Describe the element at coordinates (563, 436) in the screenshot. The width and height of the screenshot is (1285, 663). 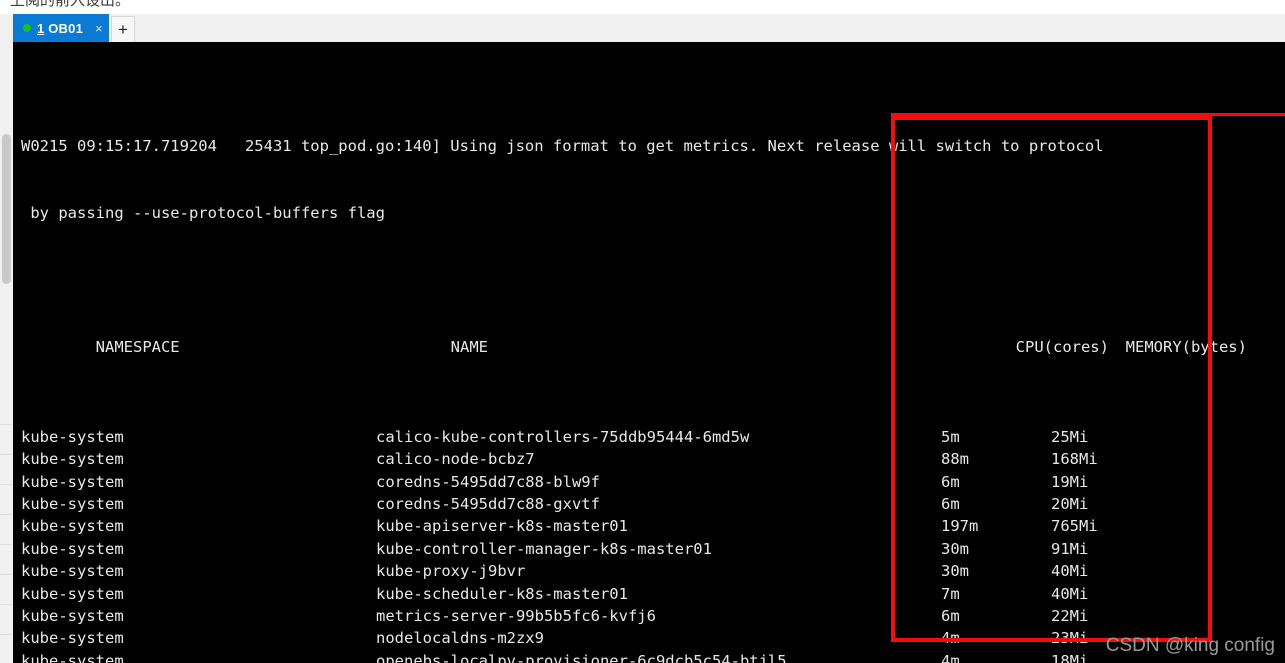
I see `cell-pod-name: calico-kube-controllers-75ddb95444-6md5w` at that location.